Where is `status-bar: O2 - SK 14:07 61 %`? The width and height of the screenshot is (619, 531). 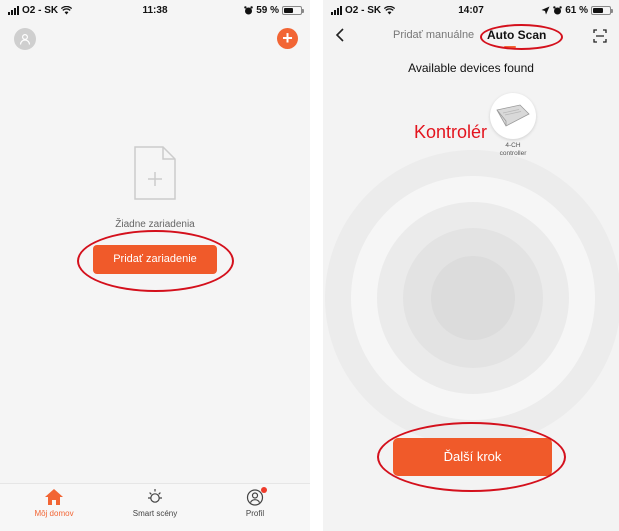
status-bar: O2 - SK 14:07 61 % is located at coordinates (471, 11).